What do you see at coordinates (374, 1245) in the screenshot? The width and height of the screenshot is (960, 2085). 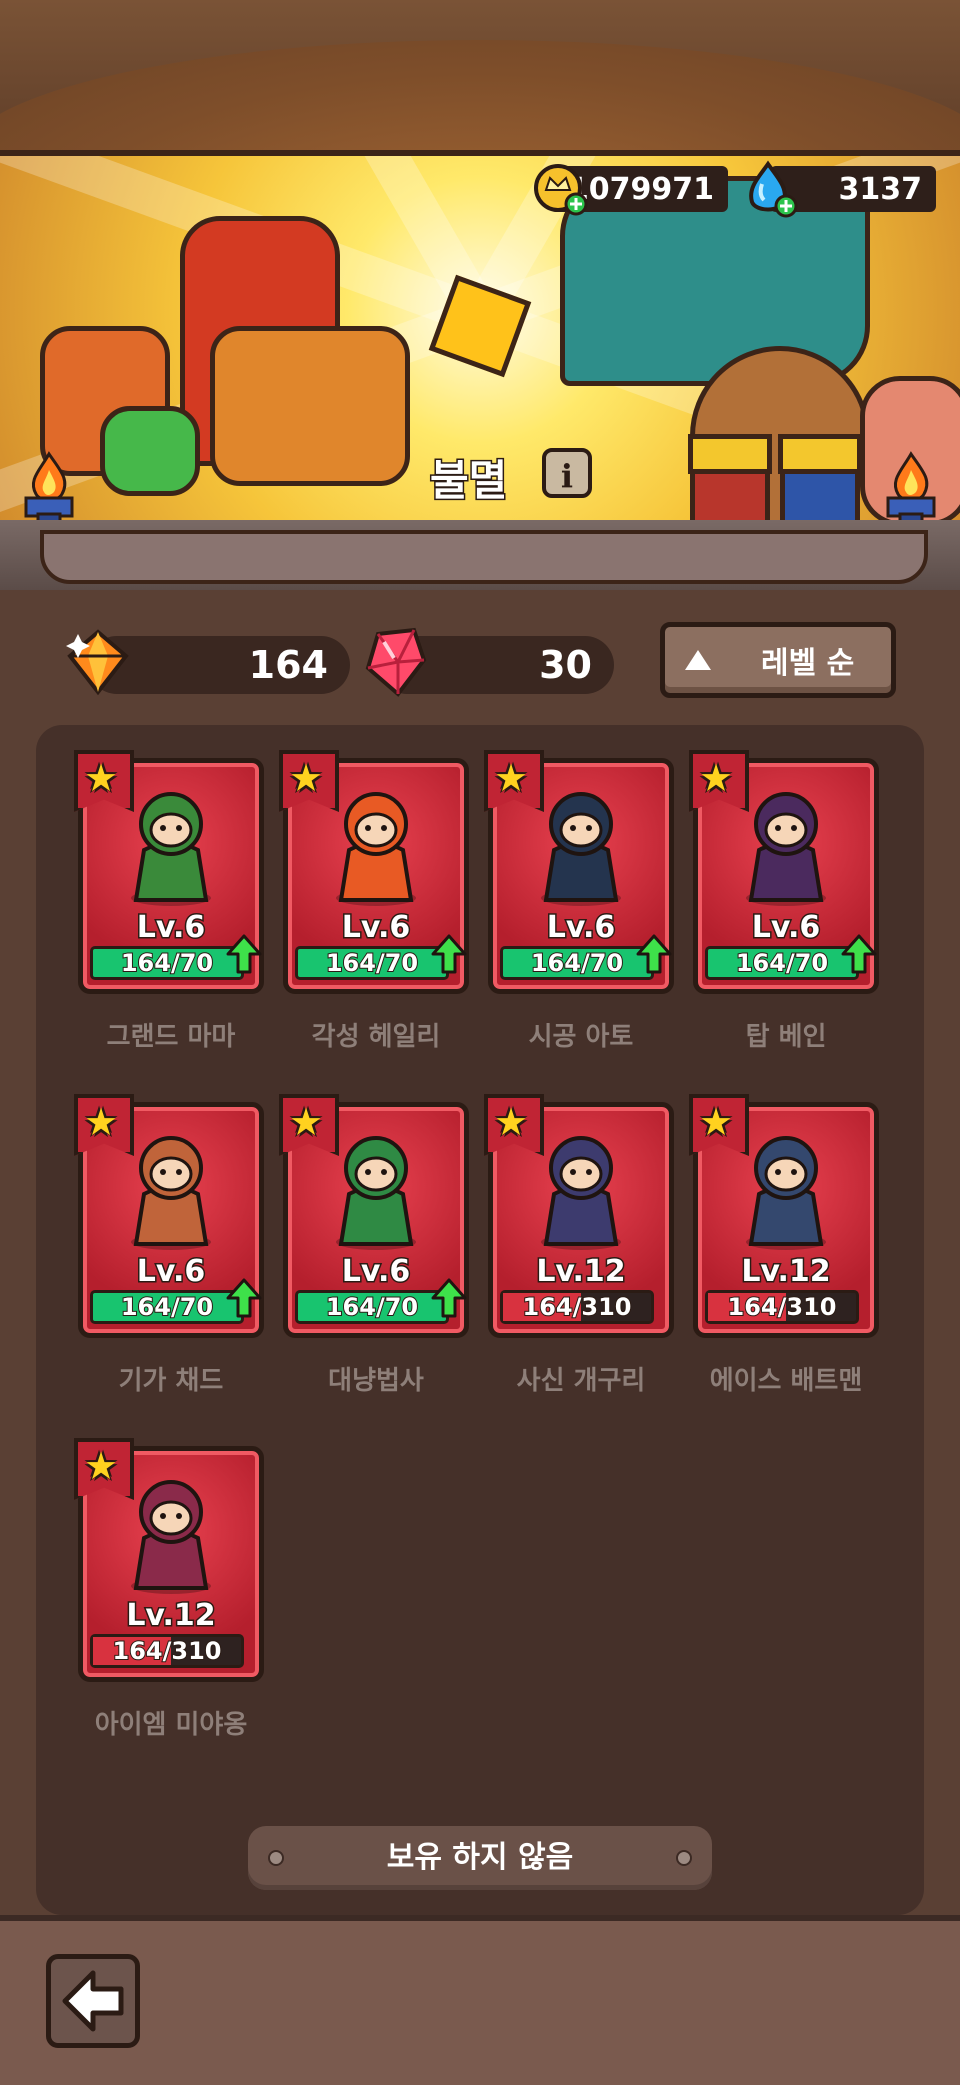 I see `hero-card: ★ Lv.6 164/70 대냥법사` at bounding box center [374, 1245].